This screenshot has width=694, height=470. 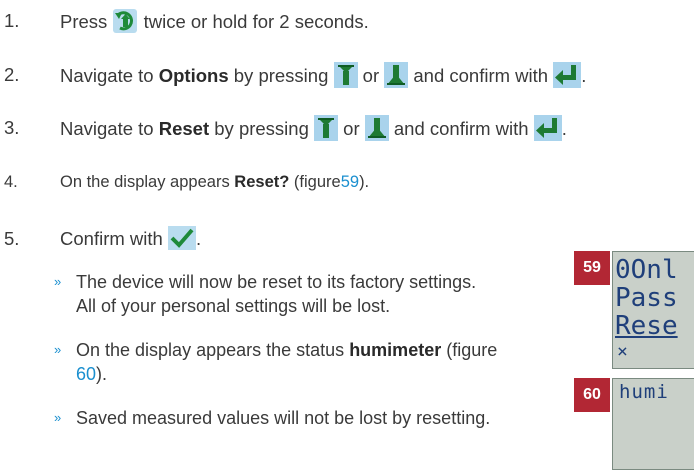 What do you see at coordinates (86, 374) in the screenshot?
I see `figure-link: 60` at bounding box center [86, 374].